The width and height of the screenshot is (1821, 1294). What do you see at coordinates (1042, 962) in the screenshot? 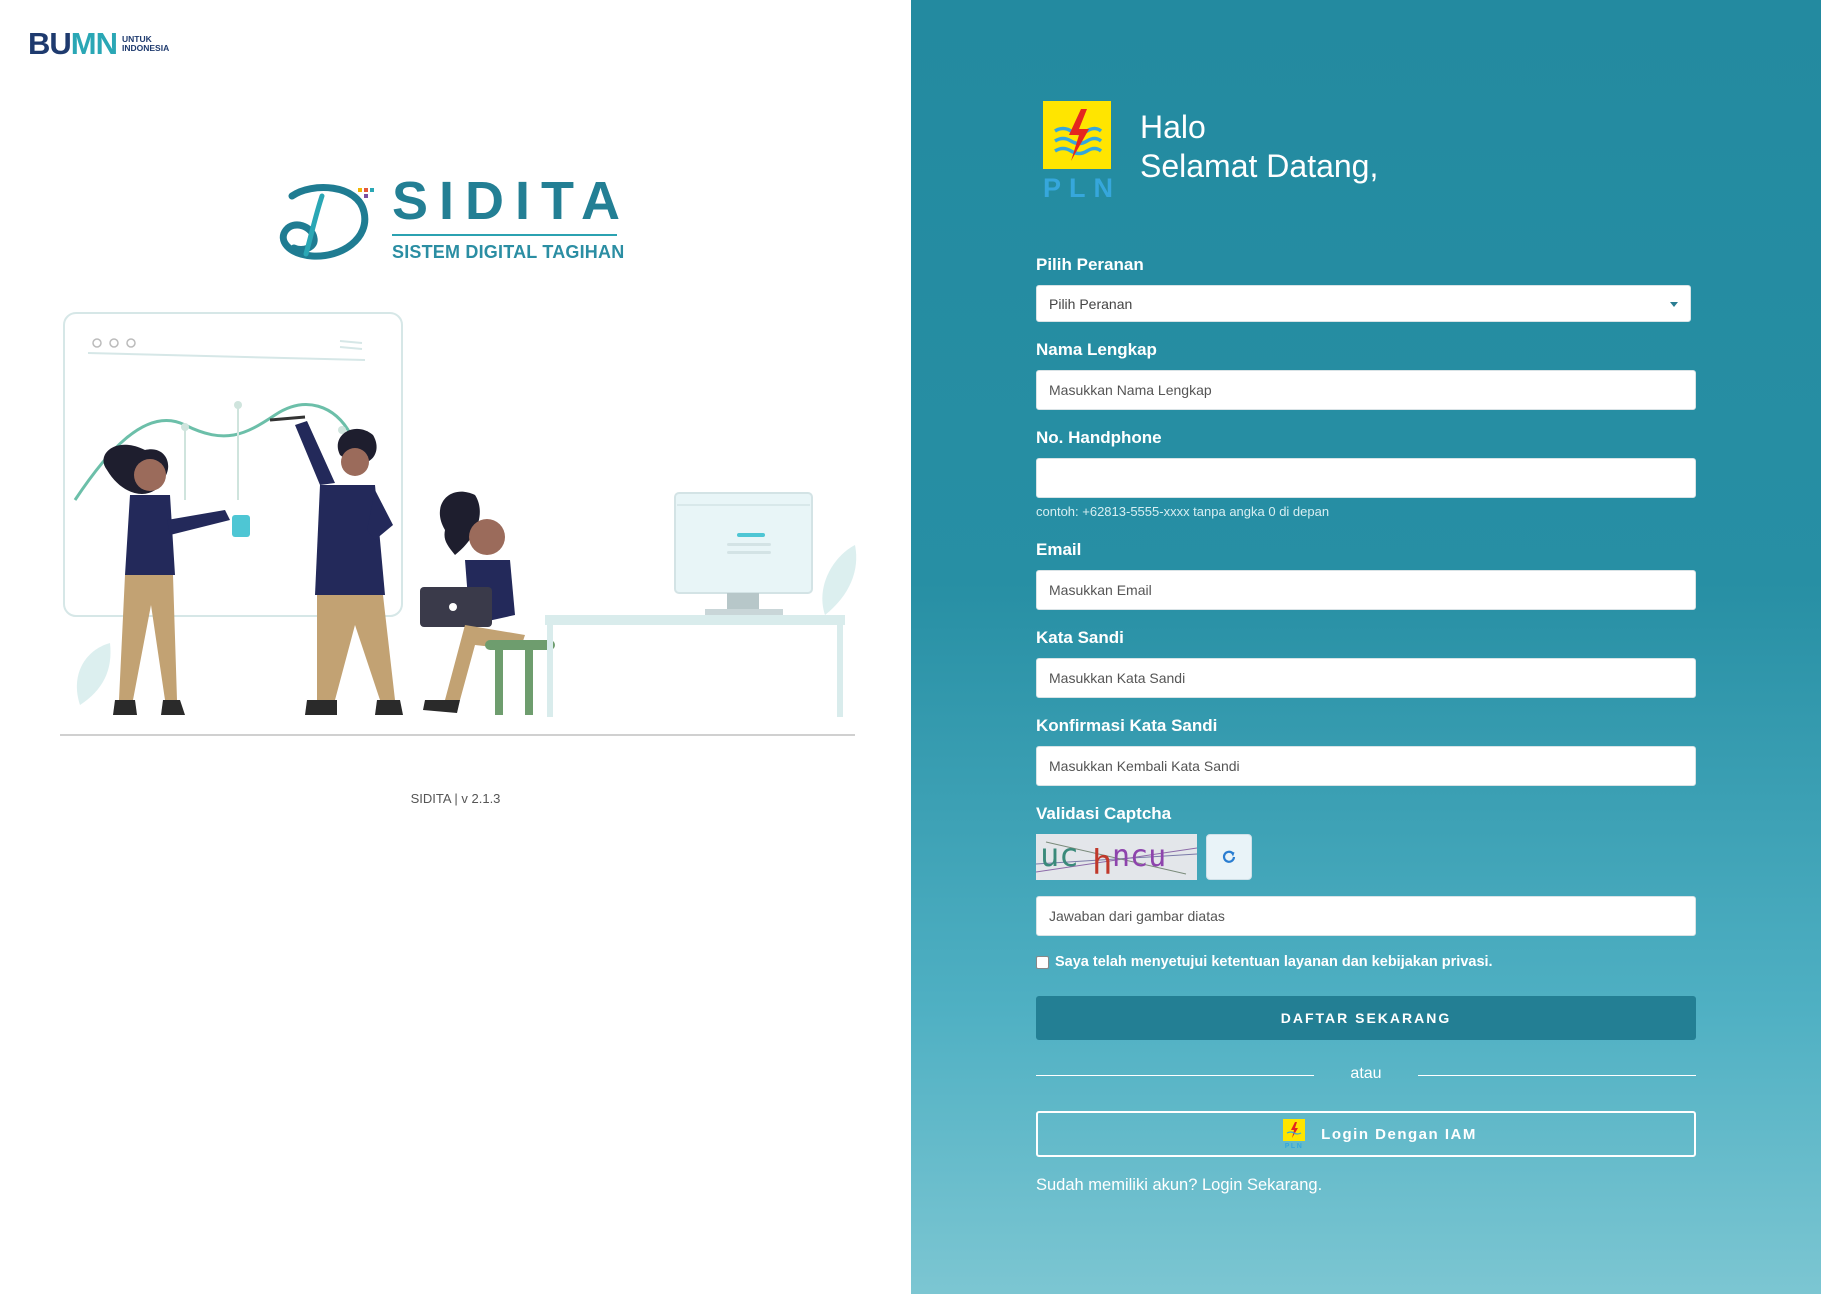
I see `agree-terms-checkbox` at bounding box center [1042, 962].